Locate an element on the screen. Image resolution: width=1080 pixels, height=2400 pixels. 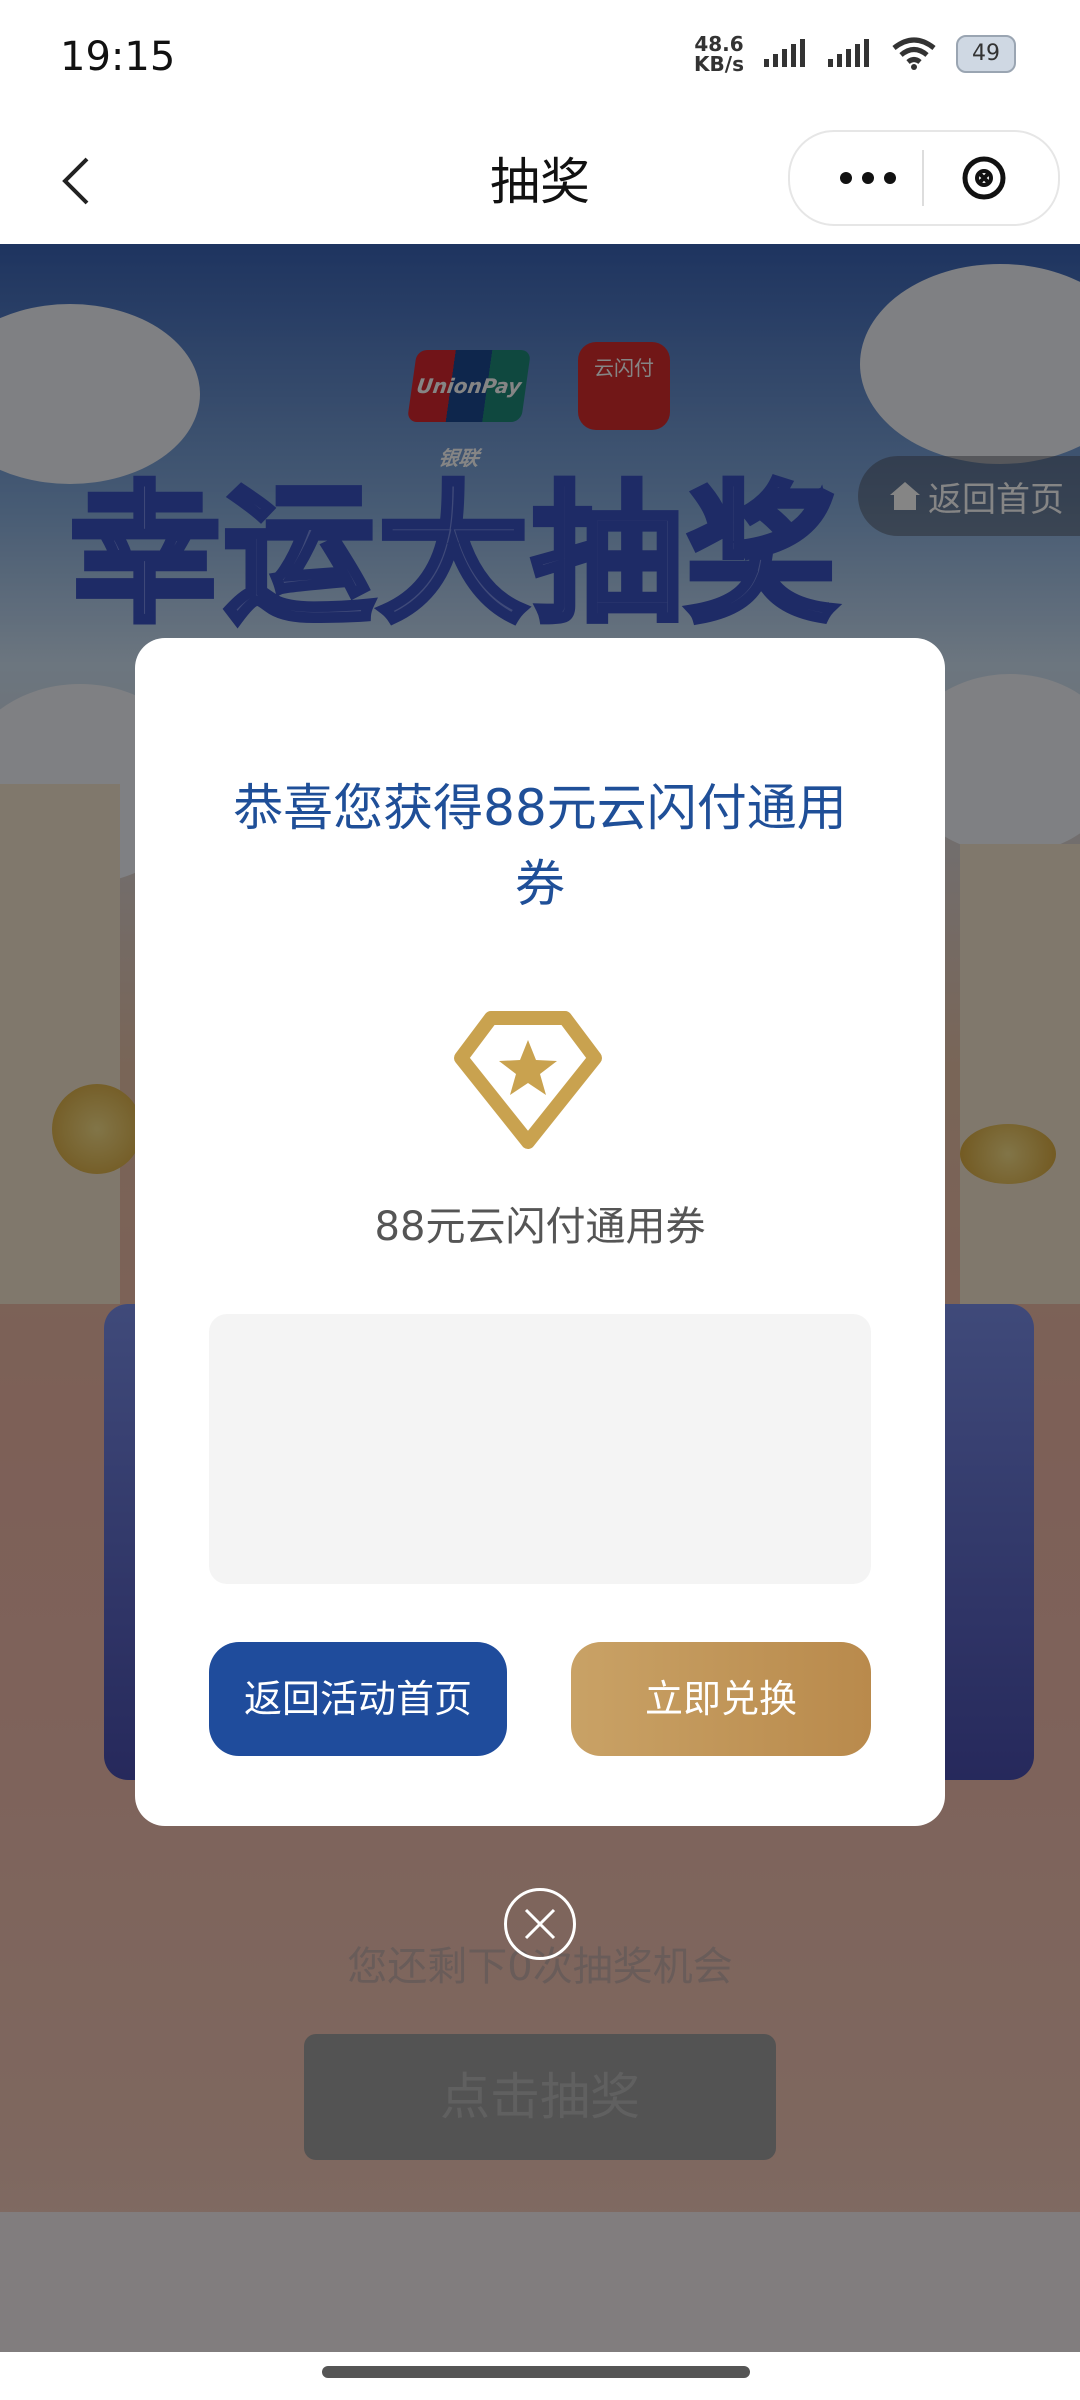
close-miniapp-button is located at coordinates (984, 178).